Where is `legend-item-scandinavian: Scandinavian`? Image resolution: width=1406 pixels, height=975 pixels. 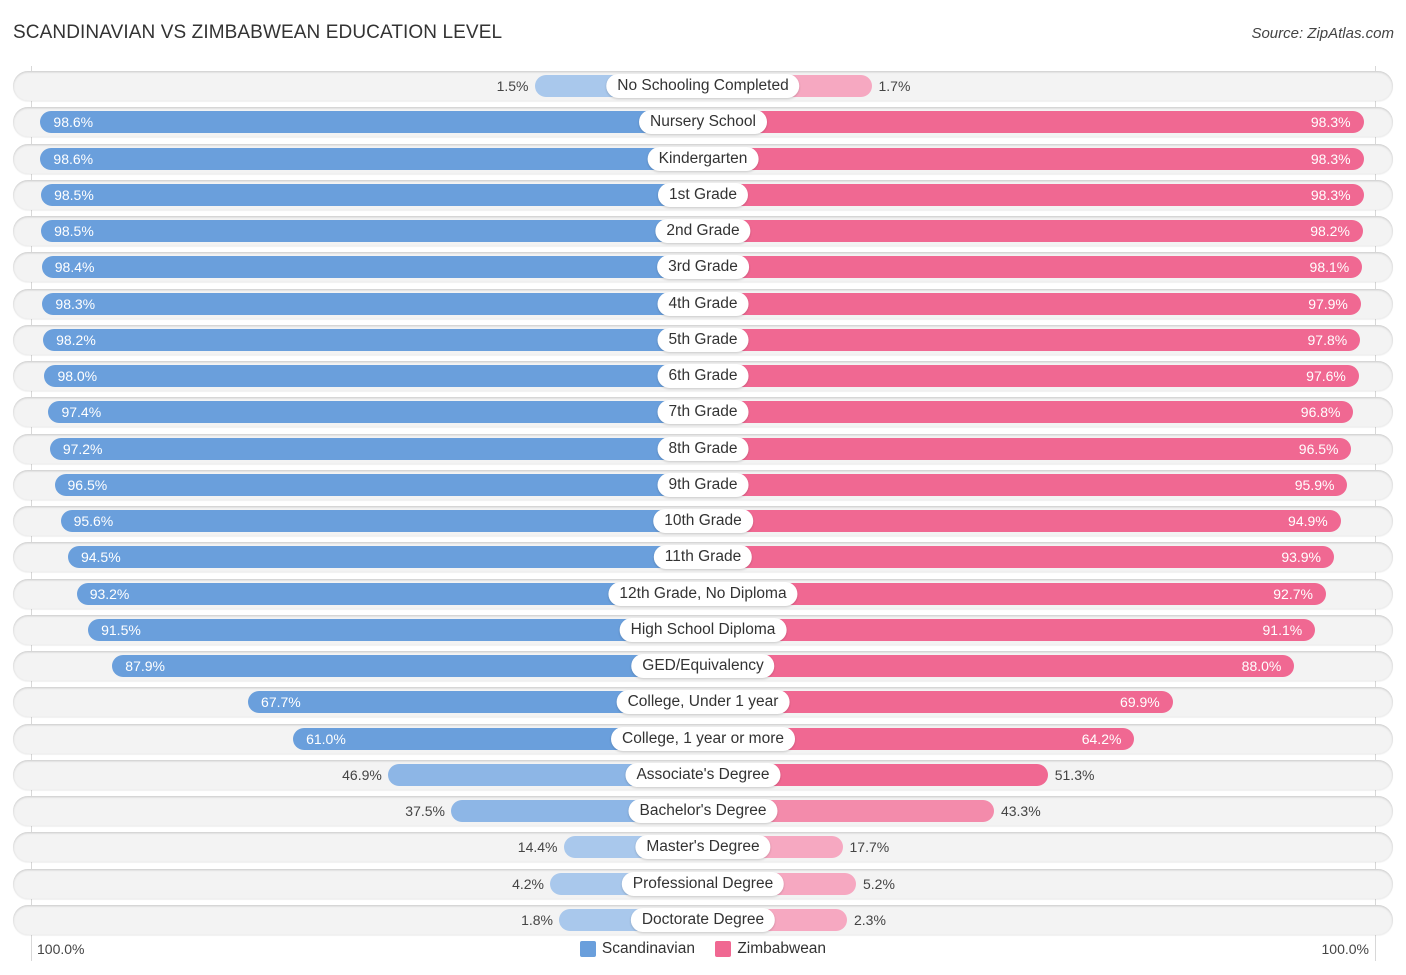 legend-item-scandinavian: Scandinavian is located at coordinates (637, 949).